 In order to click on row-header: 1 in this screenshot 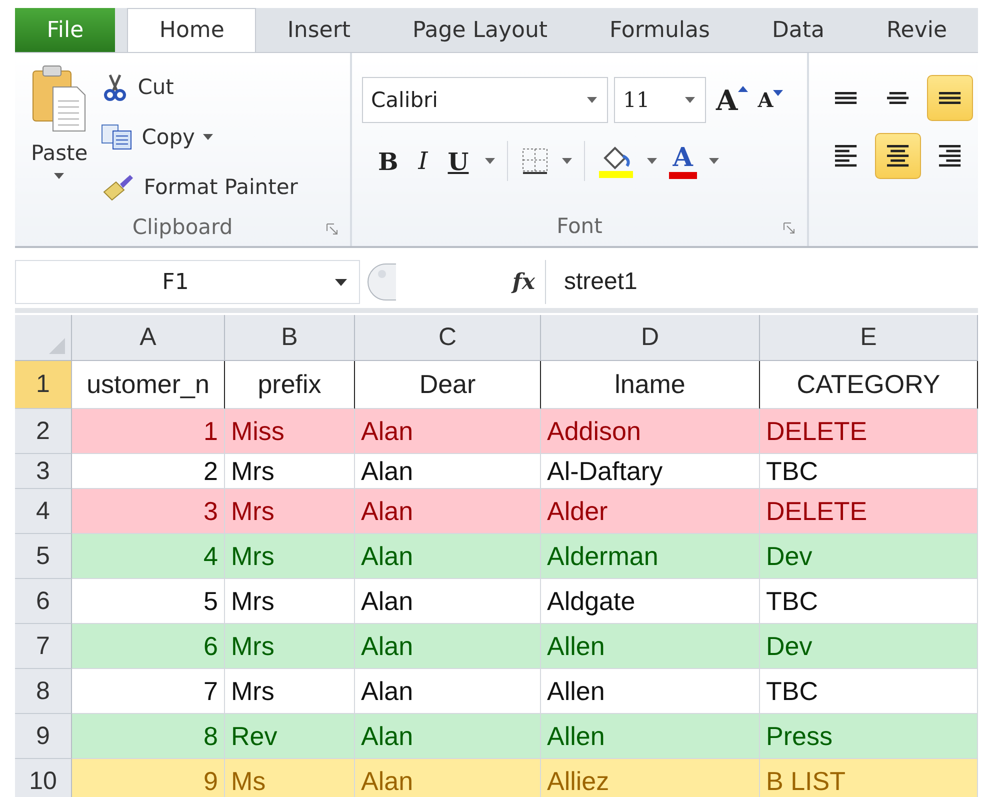, I will do `click(43, 385)`.